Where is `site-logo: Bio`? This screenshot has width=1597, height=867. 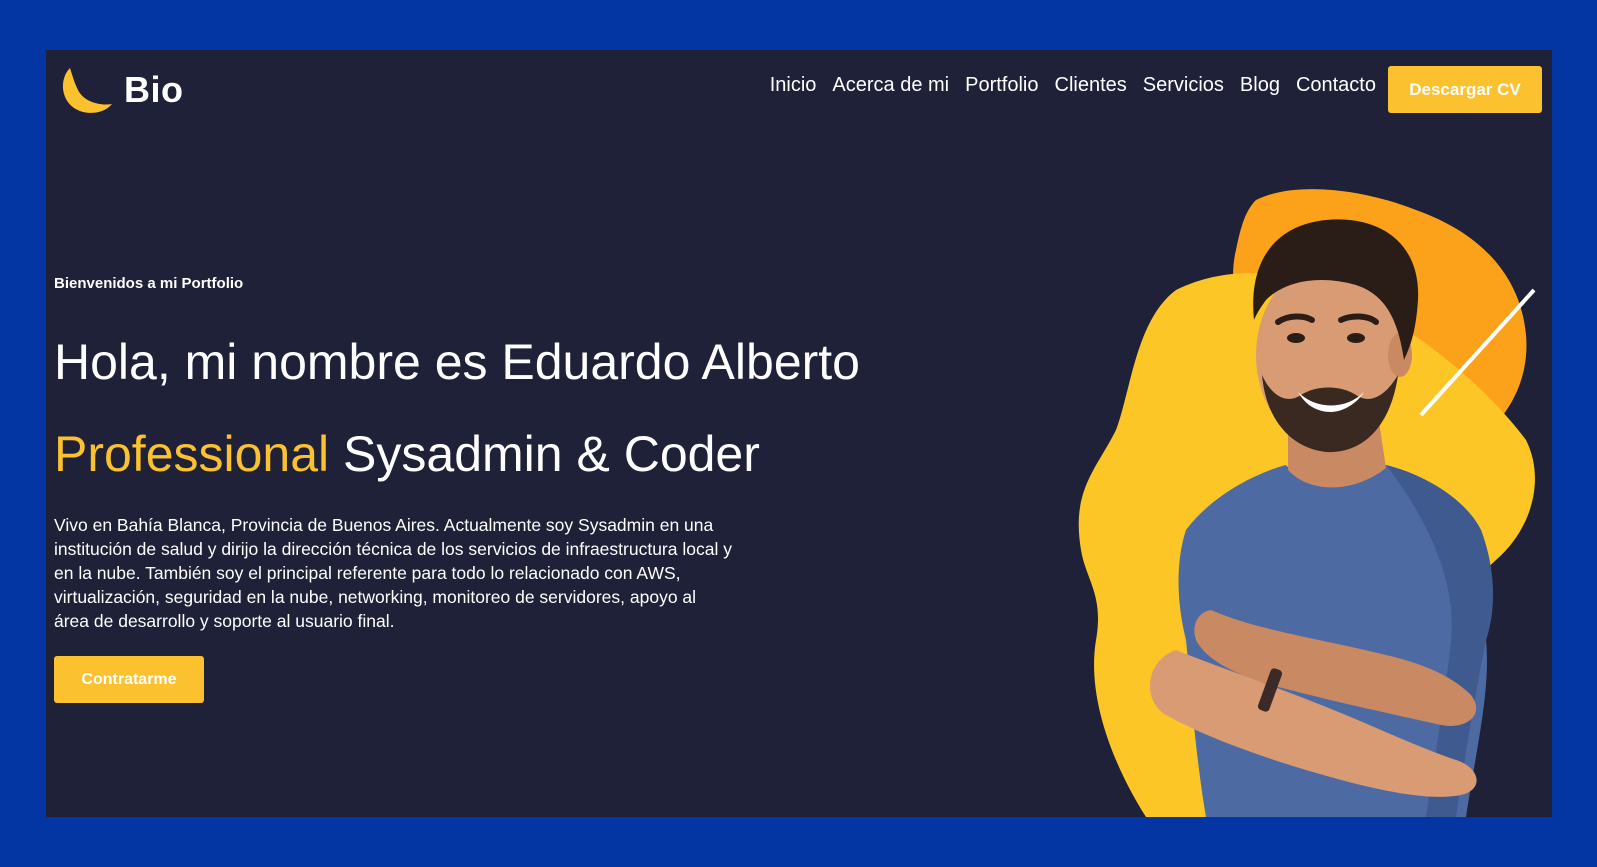
site-logo: Bio is located at coordinates (122, 90).